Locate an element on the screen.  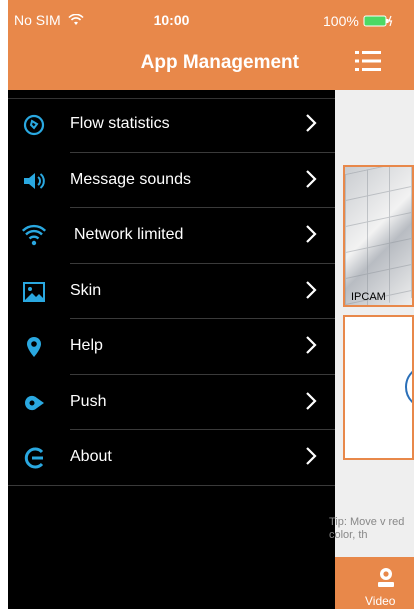
page-title: App Management is located at coordinates (219, 62).